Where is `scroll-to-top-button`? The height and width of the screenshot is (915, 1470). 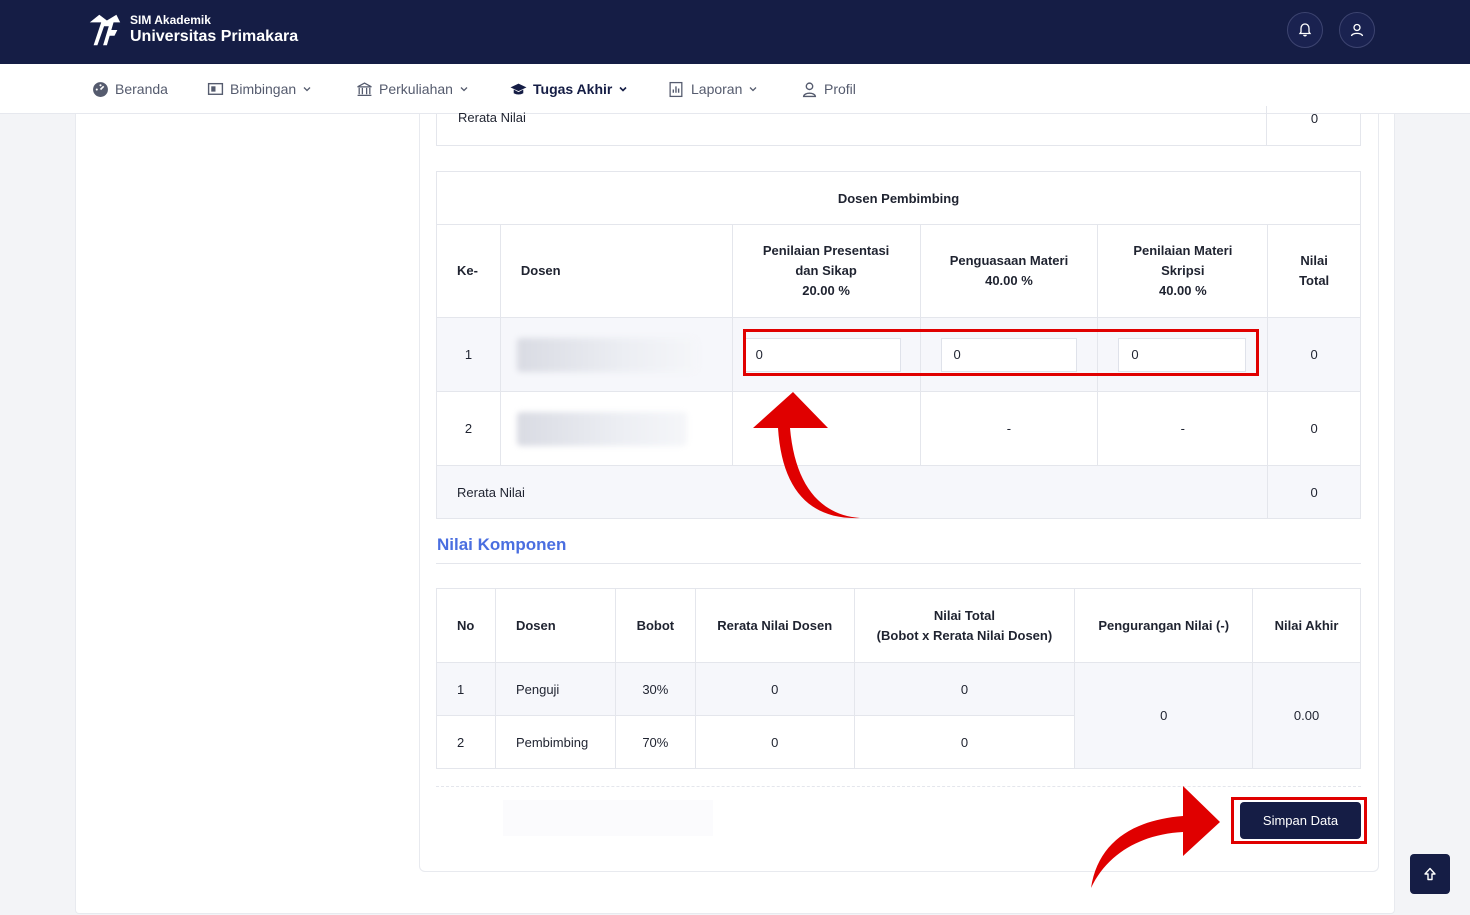 scroll-to-top-button is located at coordinates (1430, 874).